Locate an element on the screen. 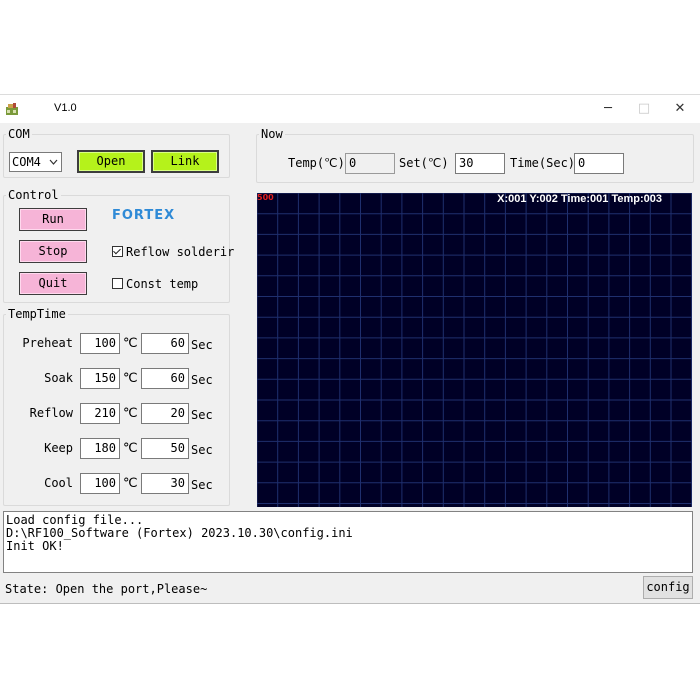 Image resolution: width=700 pixels, height=700 pixels. com-group-label: COM is located at coordinates (19, 134).